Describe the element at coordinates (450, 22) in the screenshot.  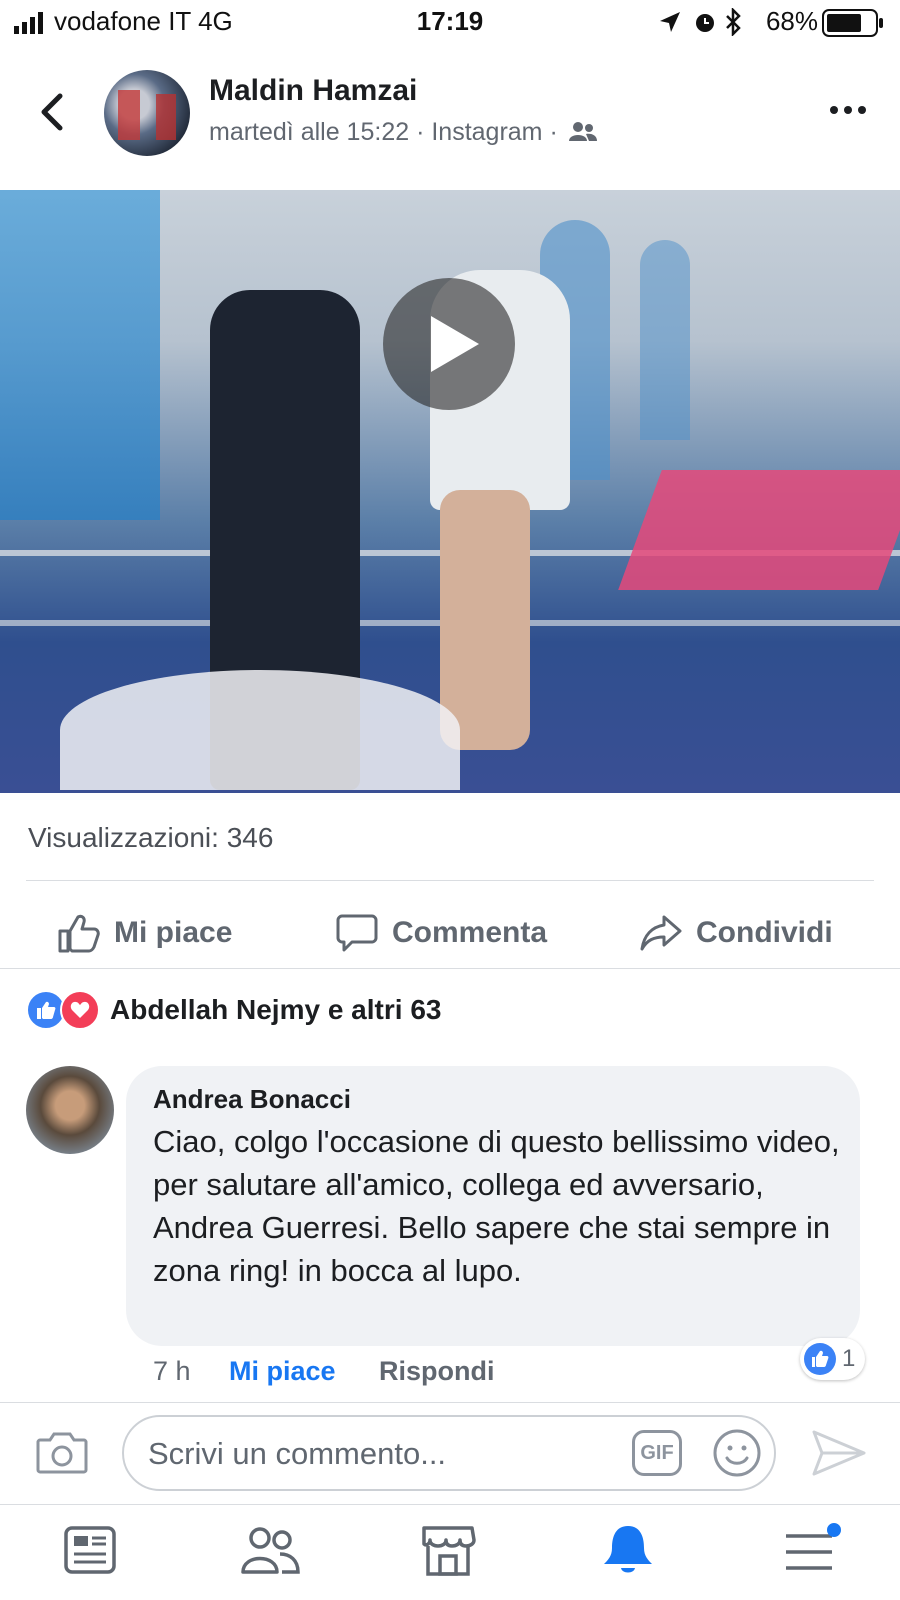
I see `status-bar: vodafone IT 4G 17:19 68%` at that location.